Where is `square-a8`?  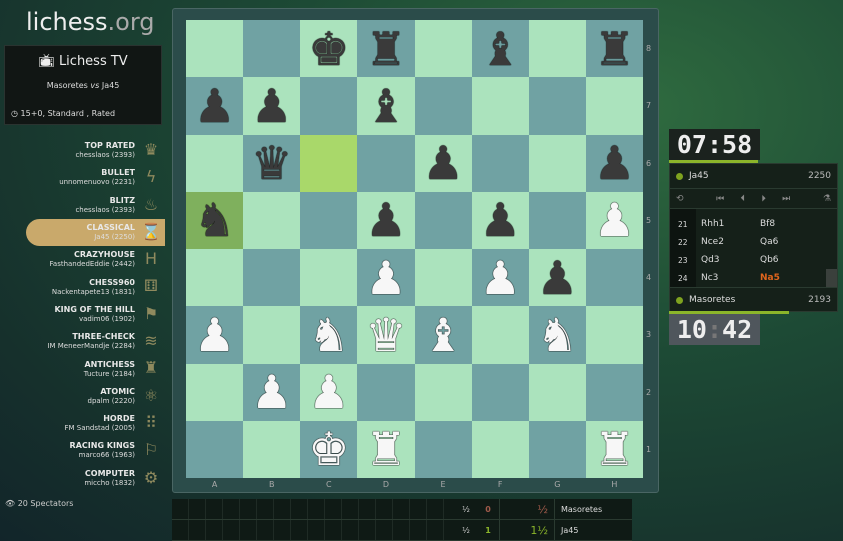
square-a8 is located at coordinates (215, 49).